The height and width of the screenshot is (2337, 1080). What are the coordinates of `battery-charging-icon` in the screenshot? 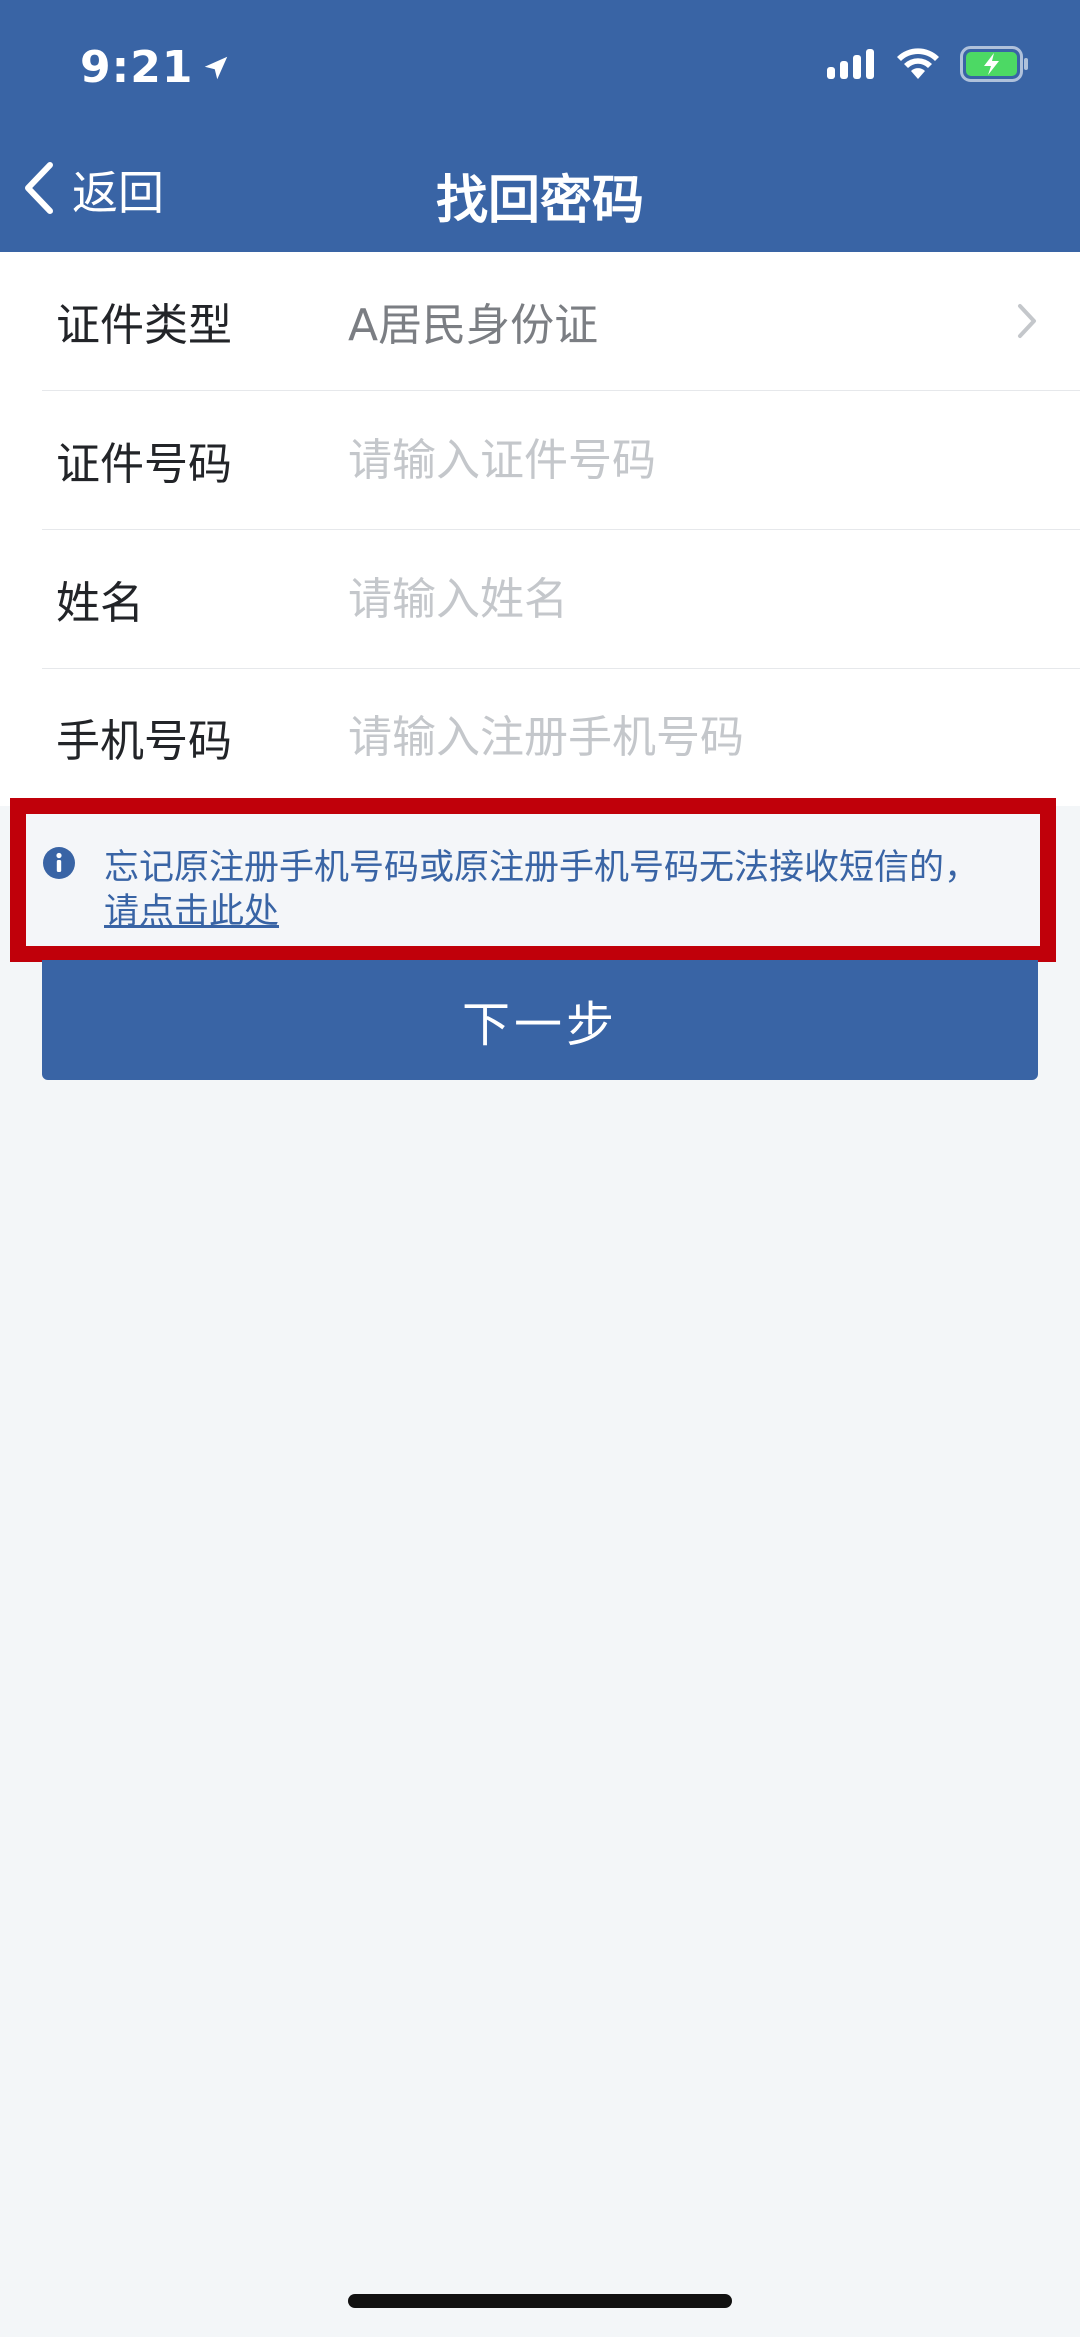 It's located at (995, 66).